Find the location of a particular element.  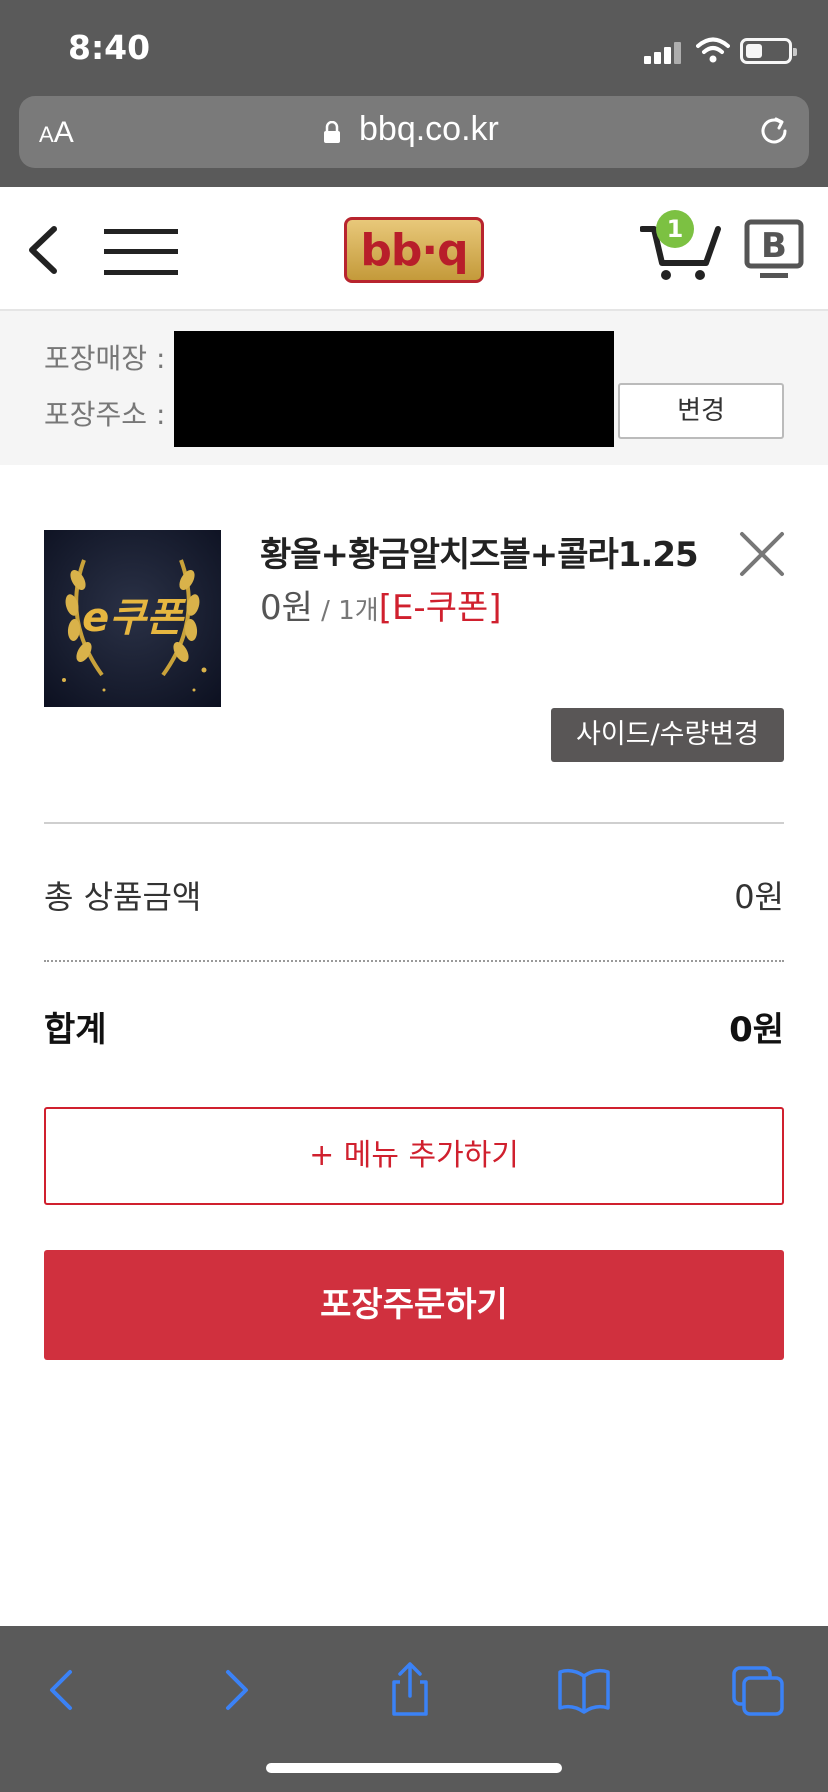

item-thumbnail: e쿠폰 is located at coordinates (132, 618).